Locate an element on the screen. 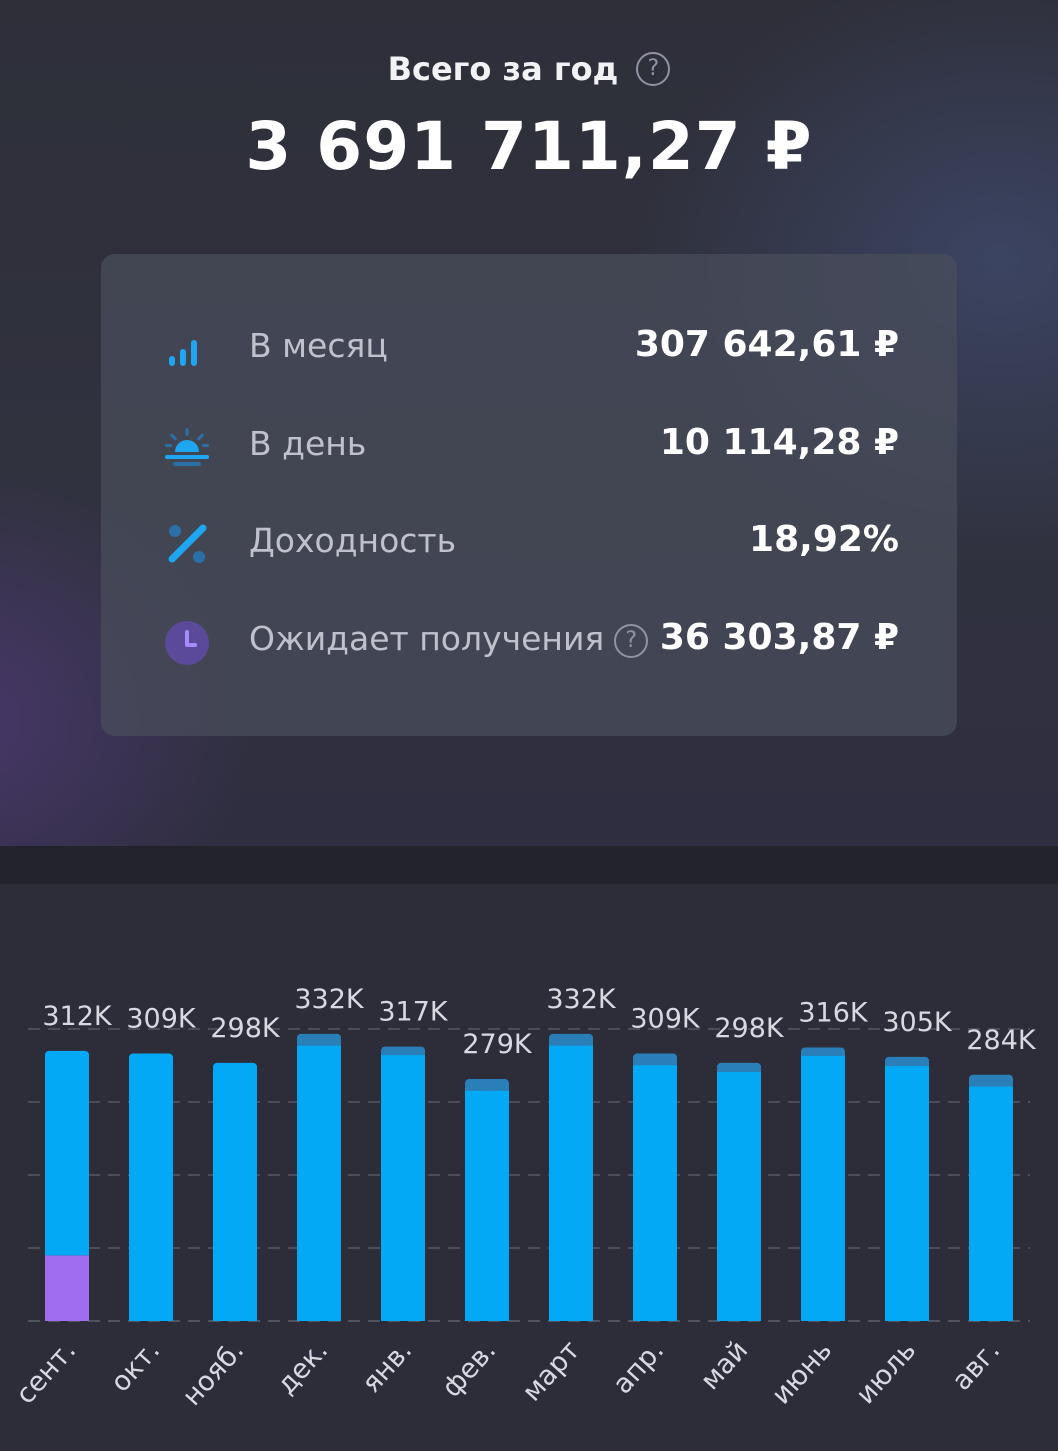 The image size is (1058, 1451). percent-icon is located at coordinates (187, 543).